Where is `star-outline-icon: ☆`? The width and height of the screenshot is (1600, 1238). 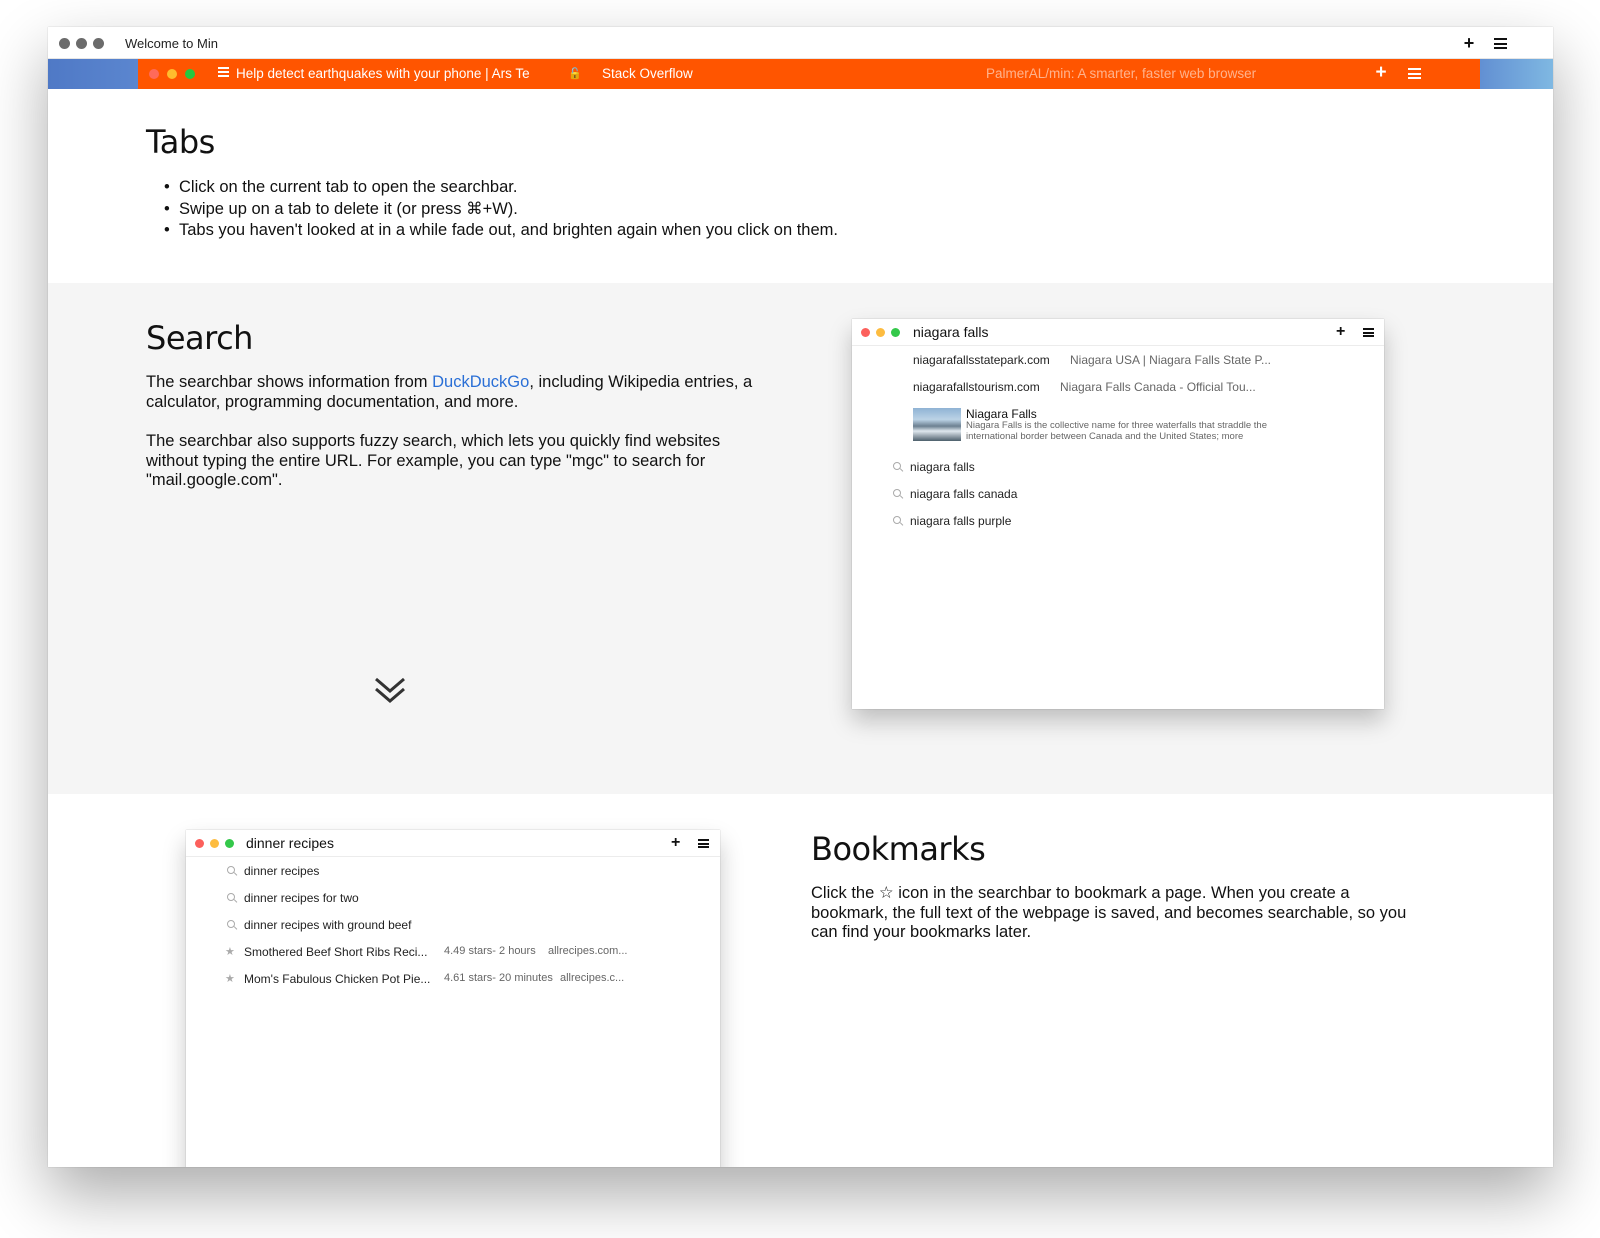
star-outline-icon: ☆ is located at coordinates (886, 893).